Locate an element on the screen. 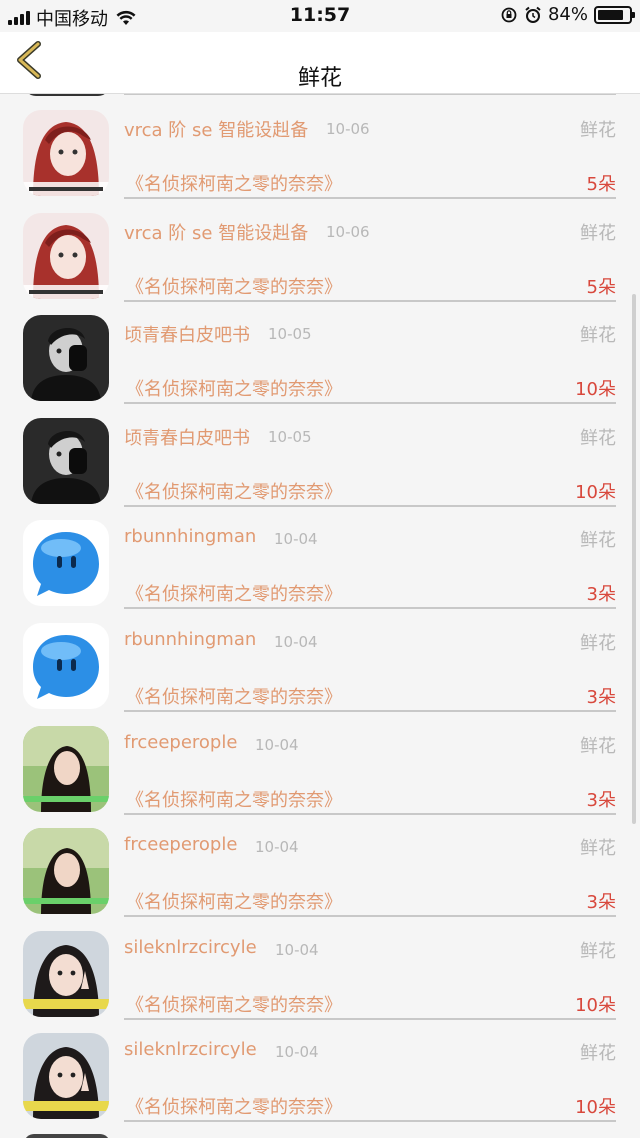 Image resolution: width=640 pixels, height=1138 pixels. next-row-avatar is located at coordinates (67, 1136).